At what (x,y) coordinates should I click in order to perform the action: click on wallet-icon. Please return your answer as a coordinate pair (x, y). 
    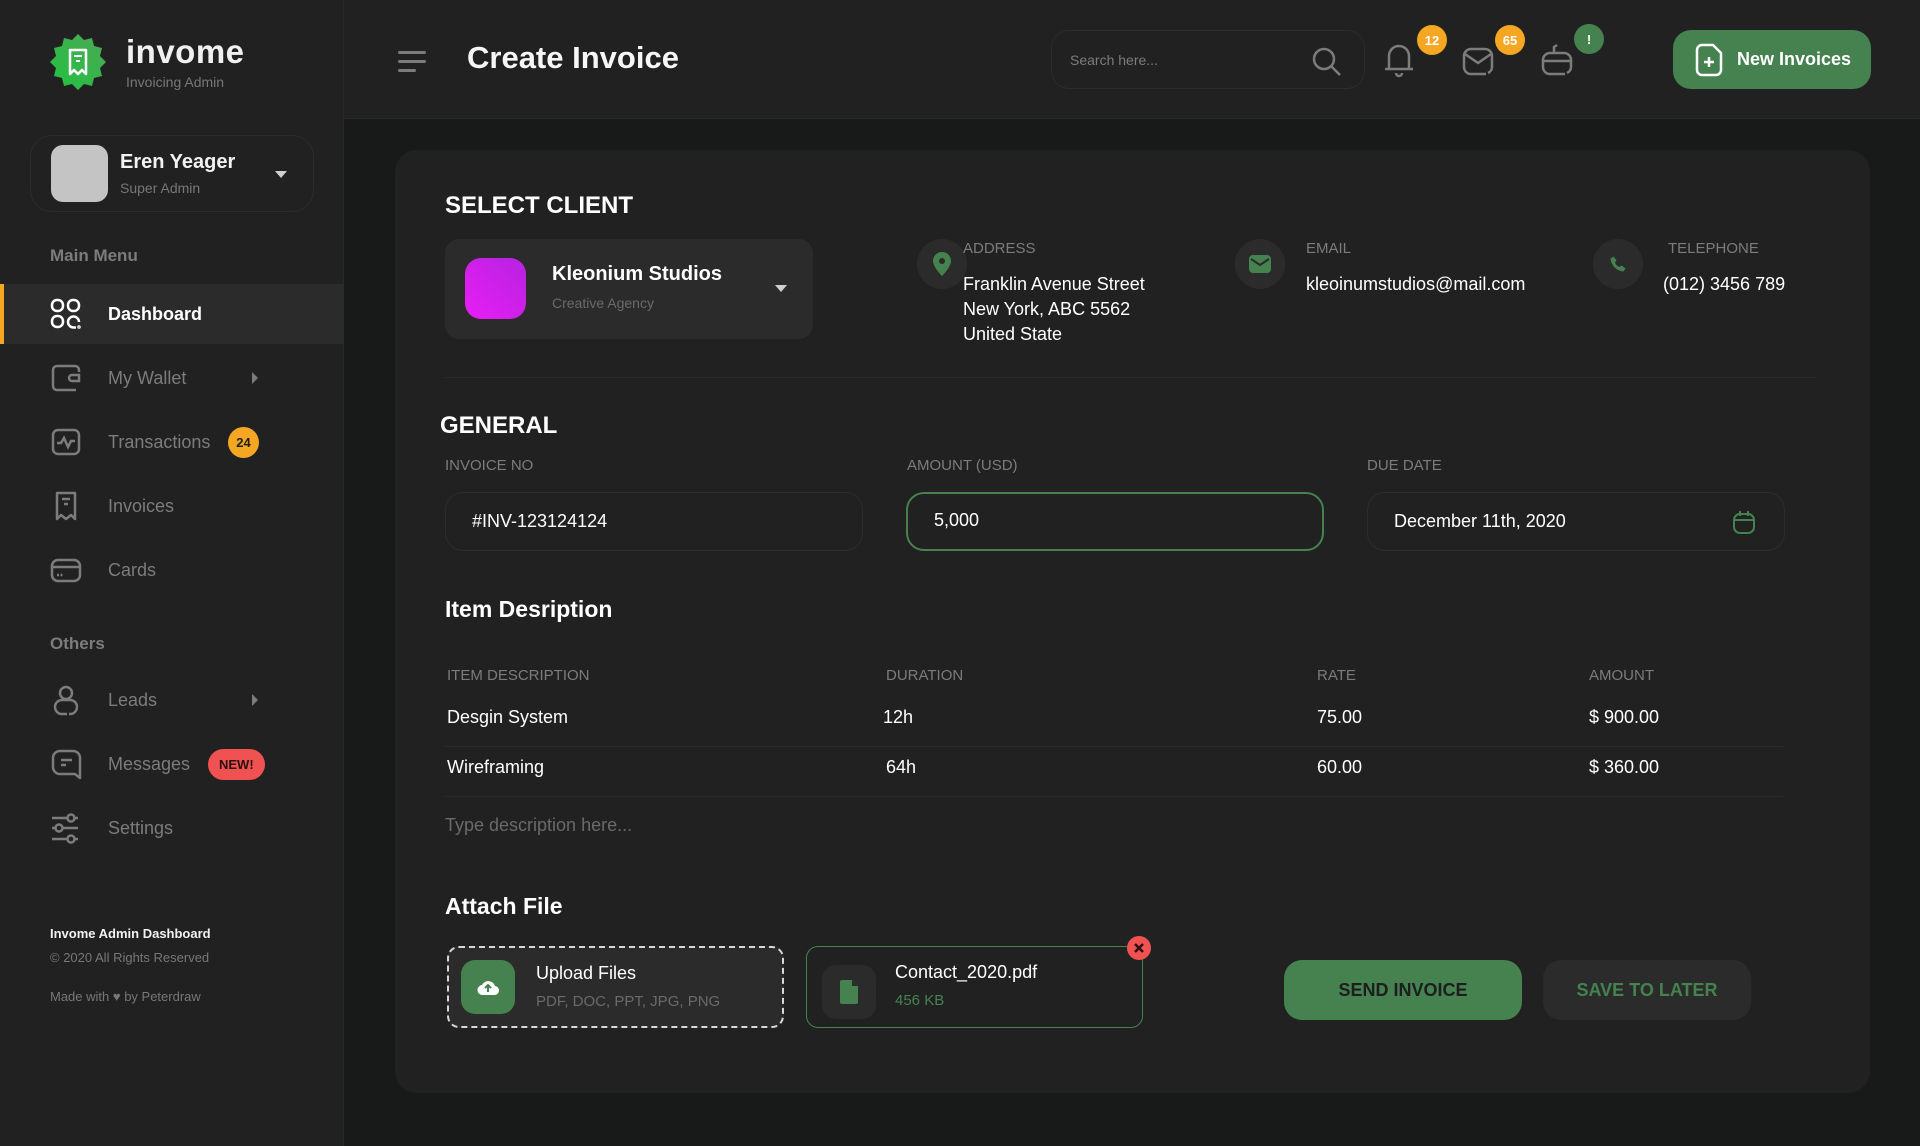
    Looking at the image, I should click on (66, 378).